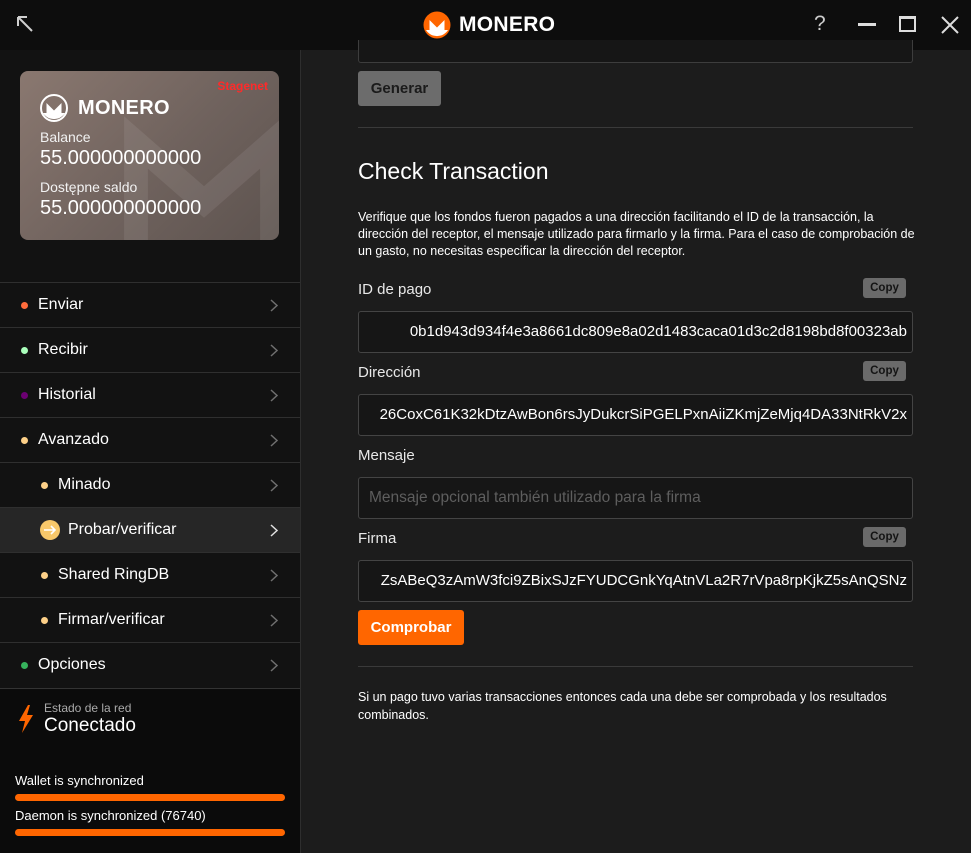 Image resolution: width=971 pixels, height=853 pixels. What do you see at coordinates (84, 484) in the screenshot?
I see `sidebar-item-label: Minado` at bounding box center [84, 484].